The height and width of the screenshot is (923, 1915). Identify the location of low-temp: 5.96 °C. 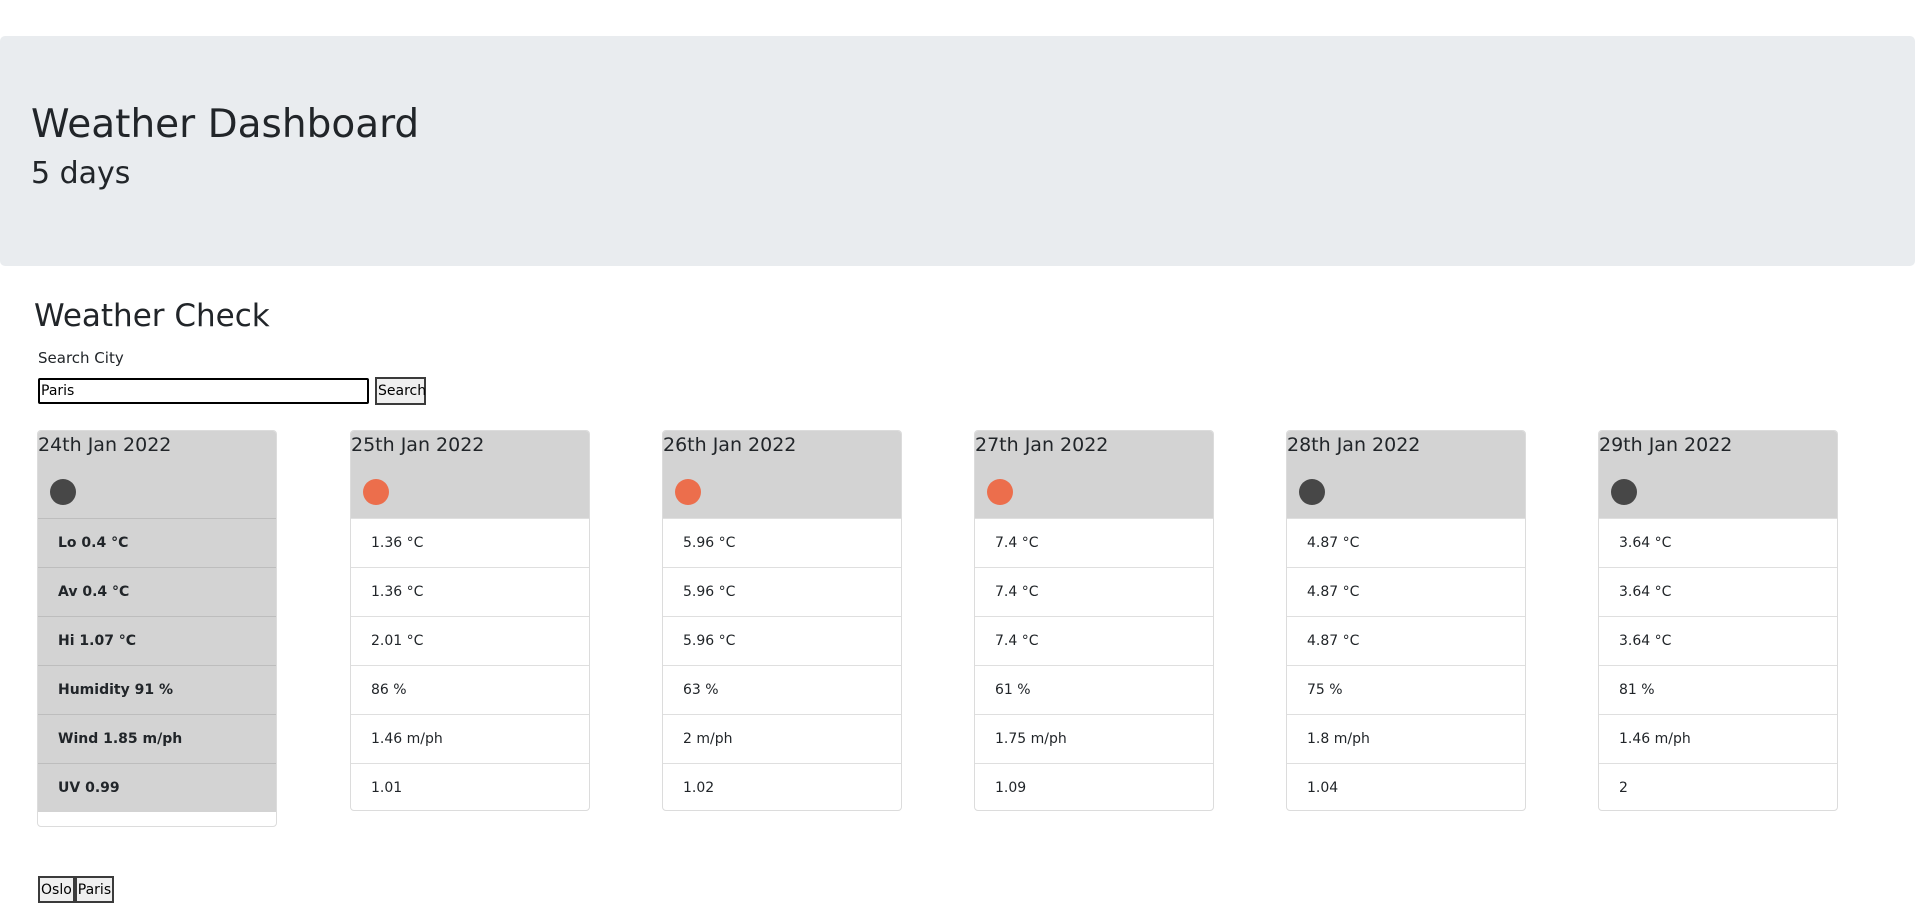
(782, 542).